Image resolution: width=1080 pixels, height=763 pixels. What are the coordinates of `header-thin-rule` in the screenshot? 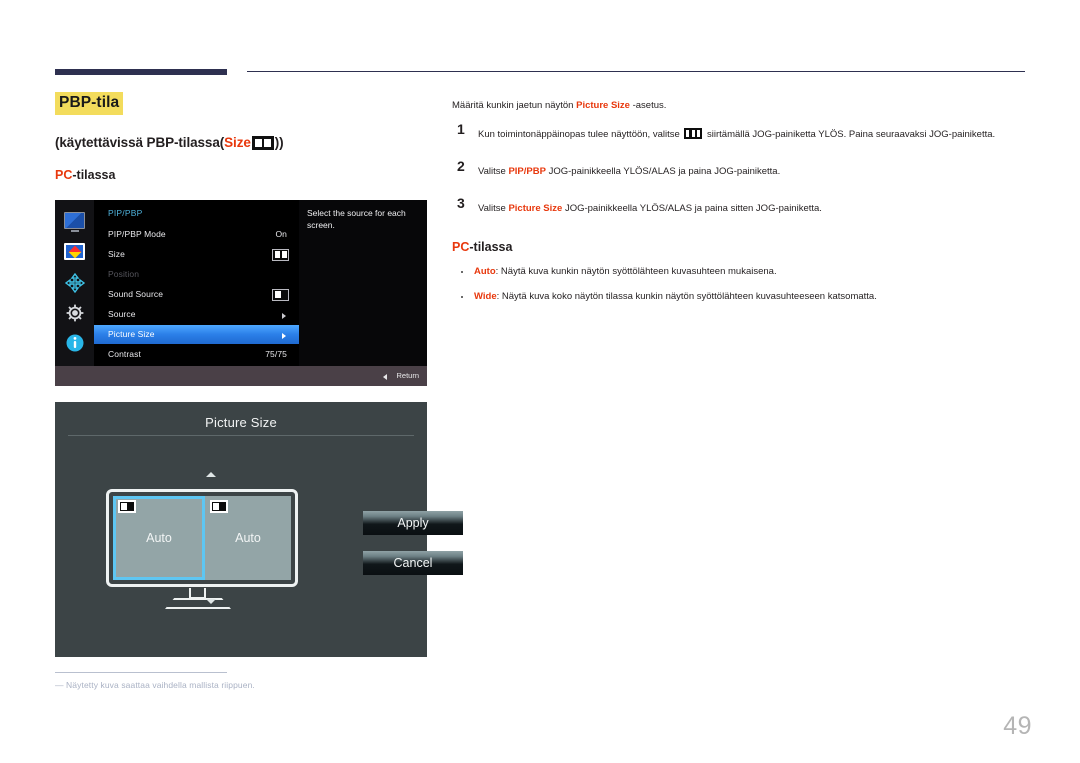 It's located at (636, 71).